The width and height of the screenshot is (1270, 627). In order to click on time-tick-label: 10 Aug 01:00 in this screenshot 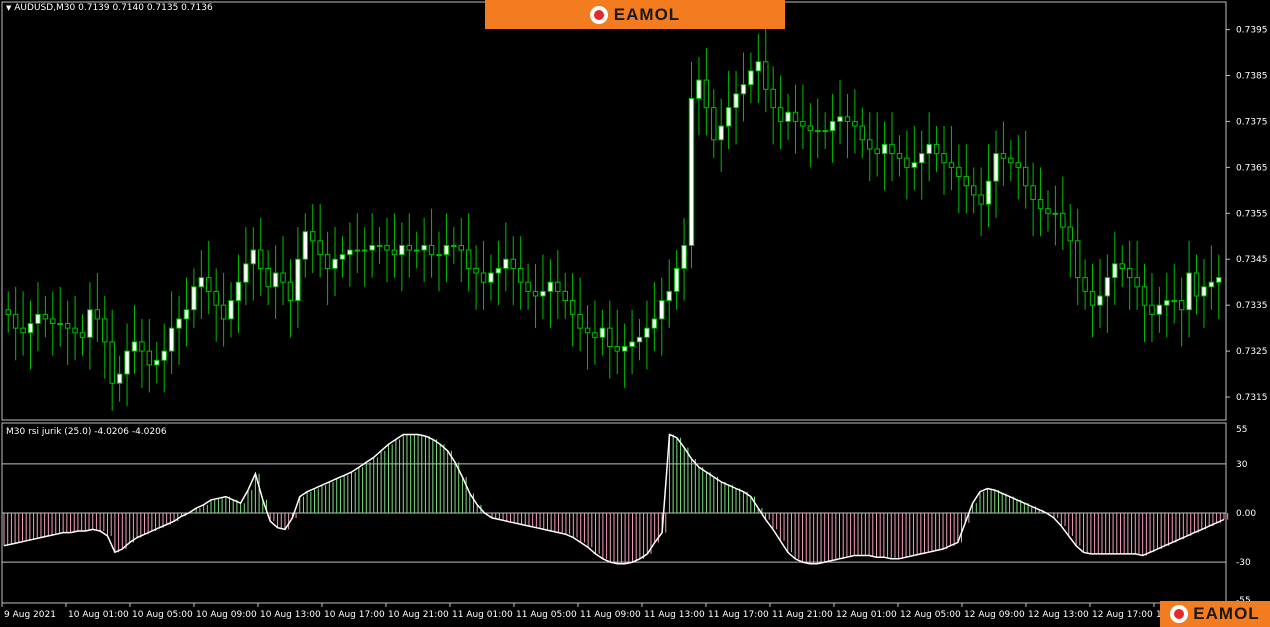, I will do `click(98, 615)`.